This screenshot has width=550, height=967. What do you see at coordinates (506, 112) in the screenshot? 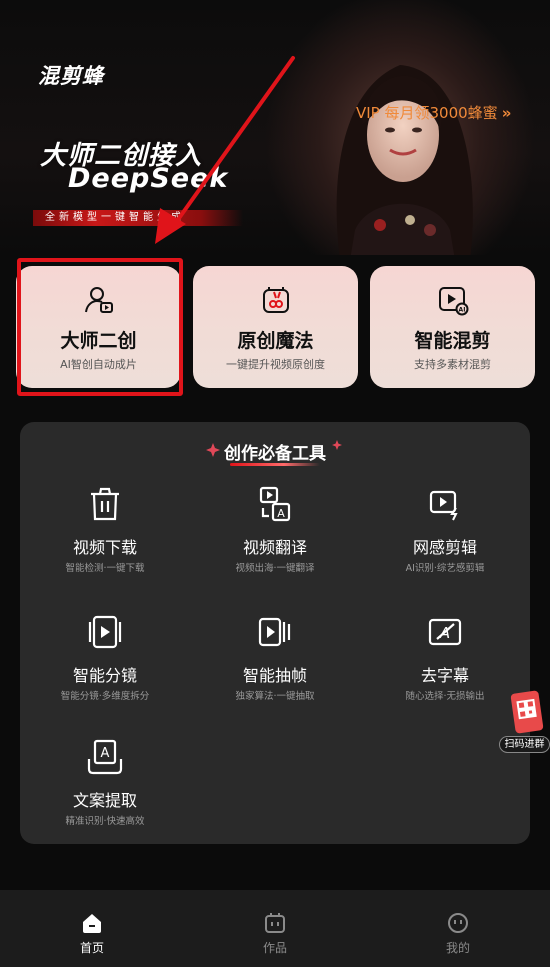
I see `double-chevron-right-icon: »` at bounding box center [506, 112].